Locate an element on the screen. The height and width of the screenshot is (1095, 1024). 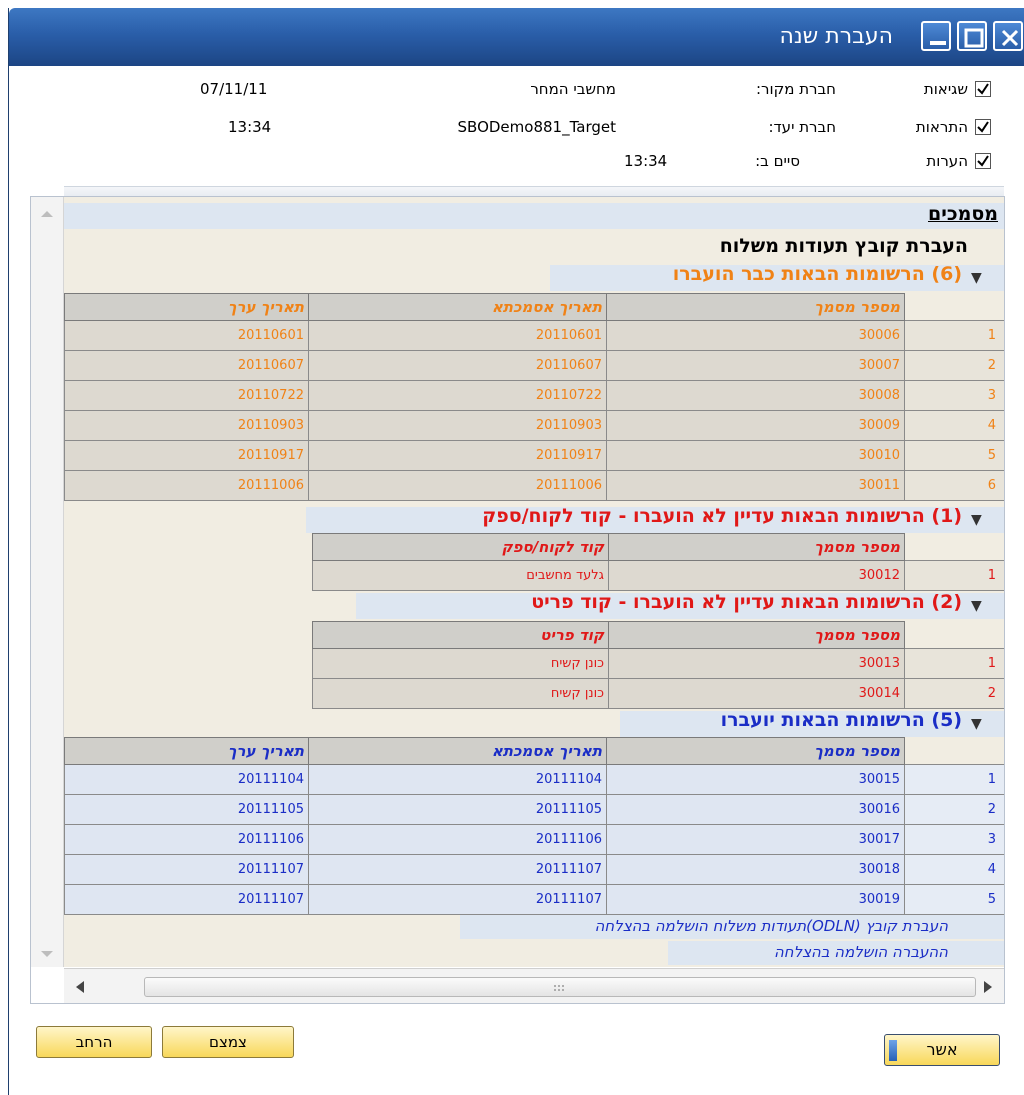
cell-ref-date: 20111107 is located at coordinates (457, 899).